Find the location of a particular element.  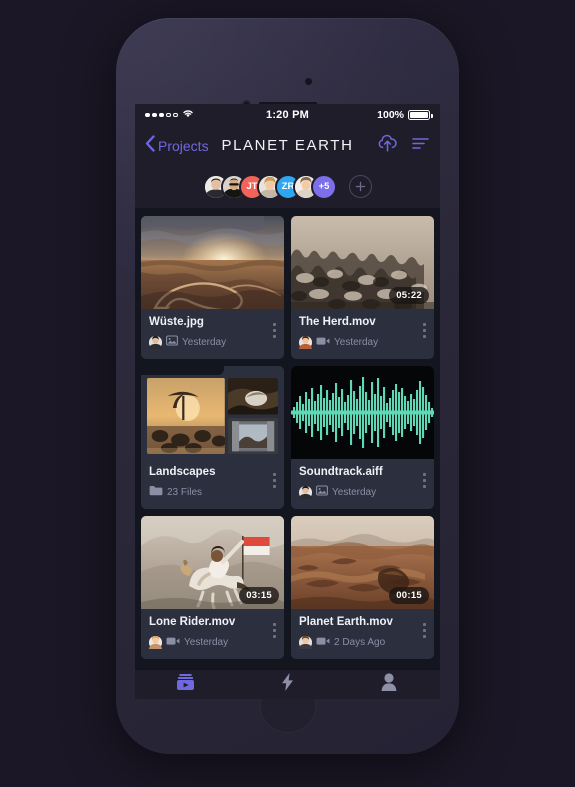

lightning-bolt-icon is located at coordinates (287, 684).